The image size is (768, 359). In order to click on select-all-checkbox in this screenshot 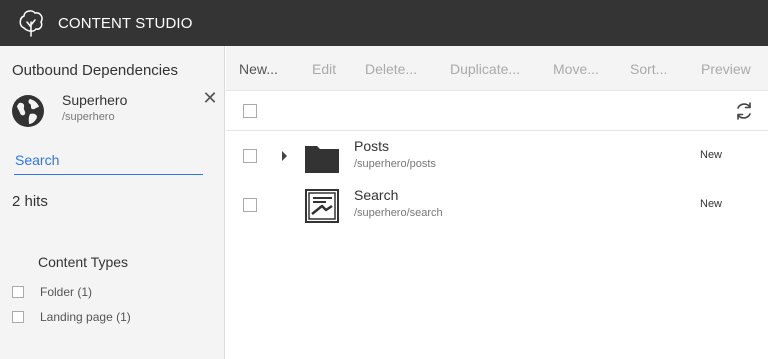, I will do `click(250, 111)`.